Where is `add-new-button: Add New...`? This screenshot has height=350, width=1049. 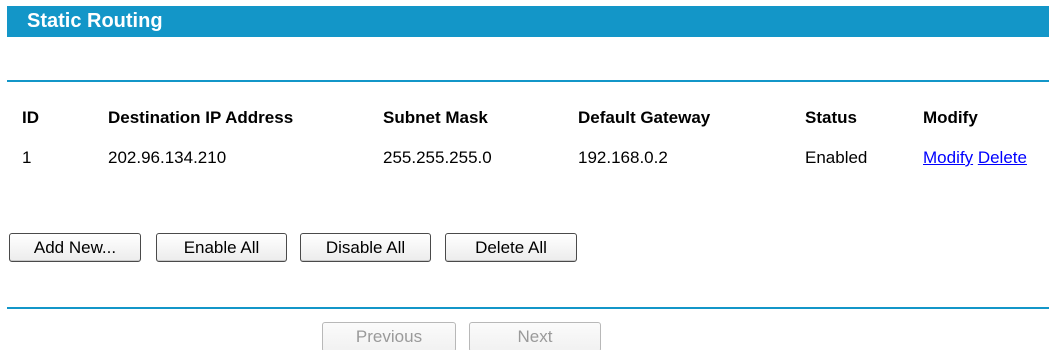 add-new-button: Add New... is located at coordinates (75, 247).